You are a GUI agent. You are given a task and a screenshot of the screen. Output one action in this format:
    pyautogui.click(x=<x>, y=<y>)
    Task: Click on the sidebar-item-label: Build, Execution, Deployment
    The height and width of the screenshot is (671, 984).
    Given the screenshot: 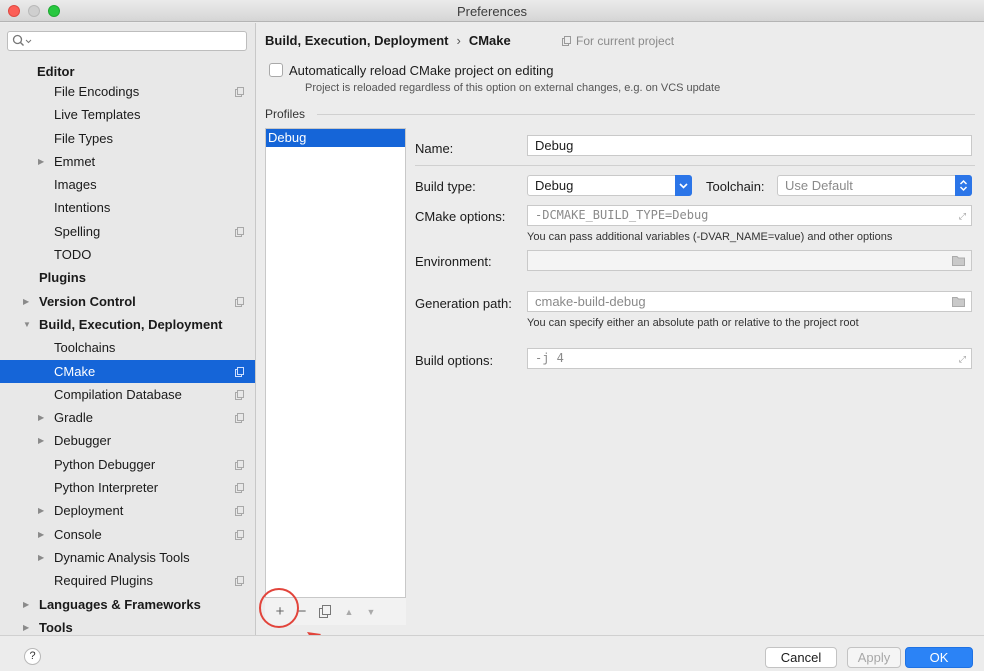 What is the action you would take?
    pyautogui.click(x=131, y=324)
    